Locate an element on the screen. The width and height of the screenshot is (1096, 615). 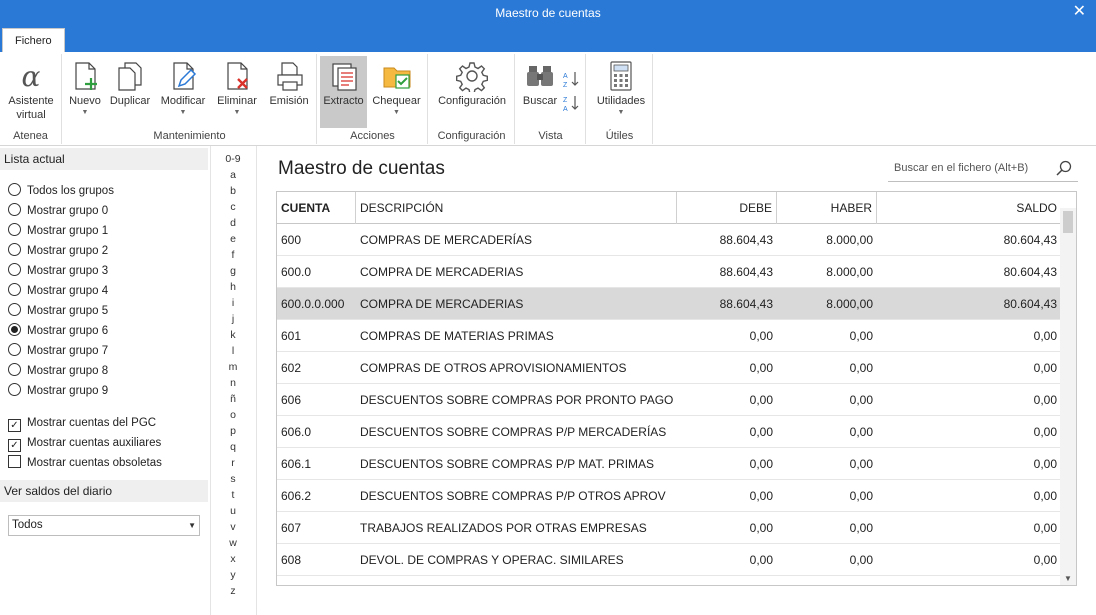
index-letter: ñ is located at coordinates (233, 400).